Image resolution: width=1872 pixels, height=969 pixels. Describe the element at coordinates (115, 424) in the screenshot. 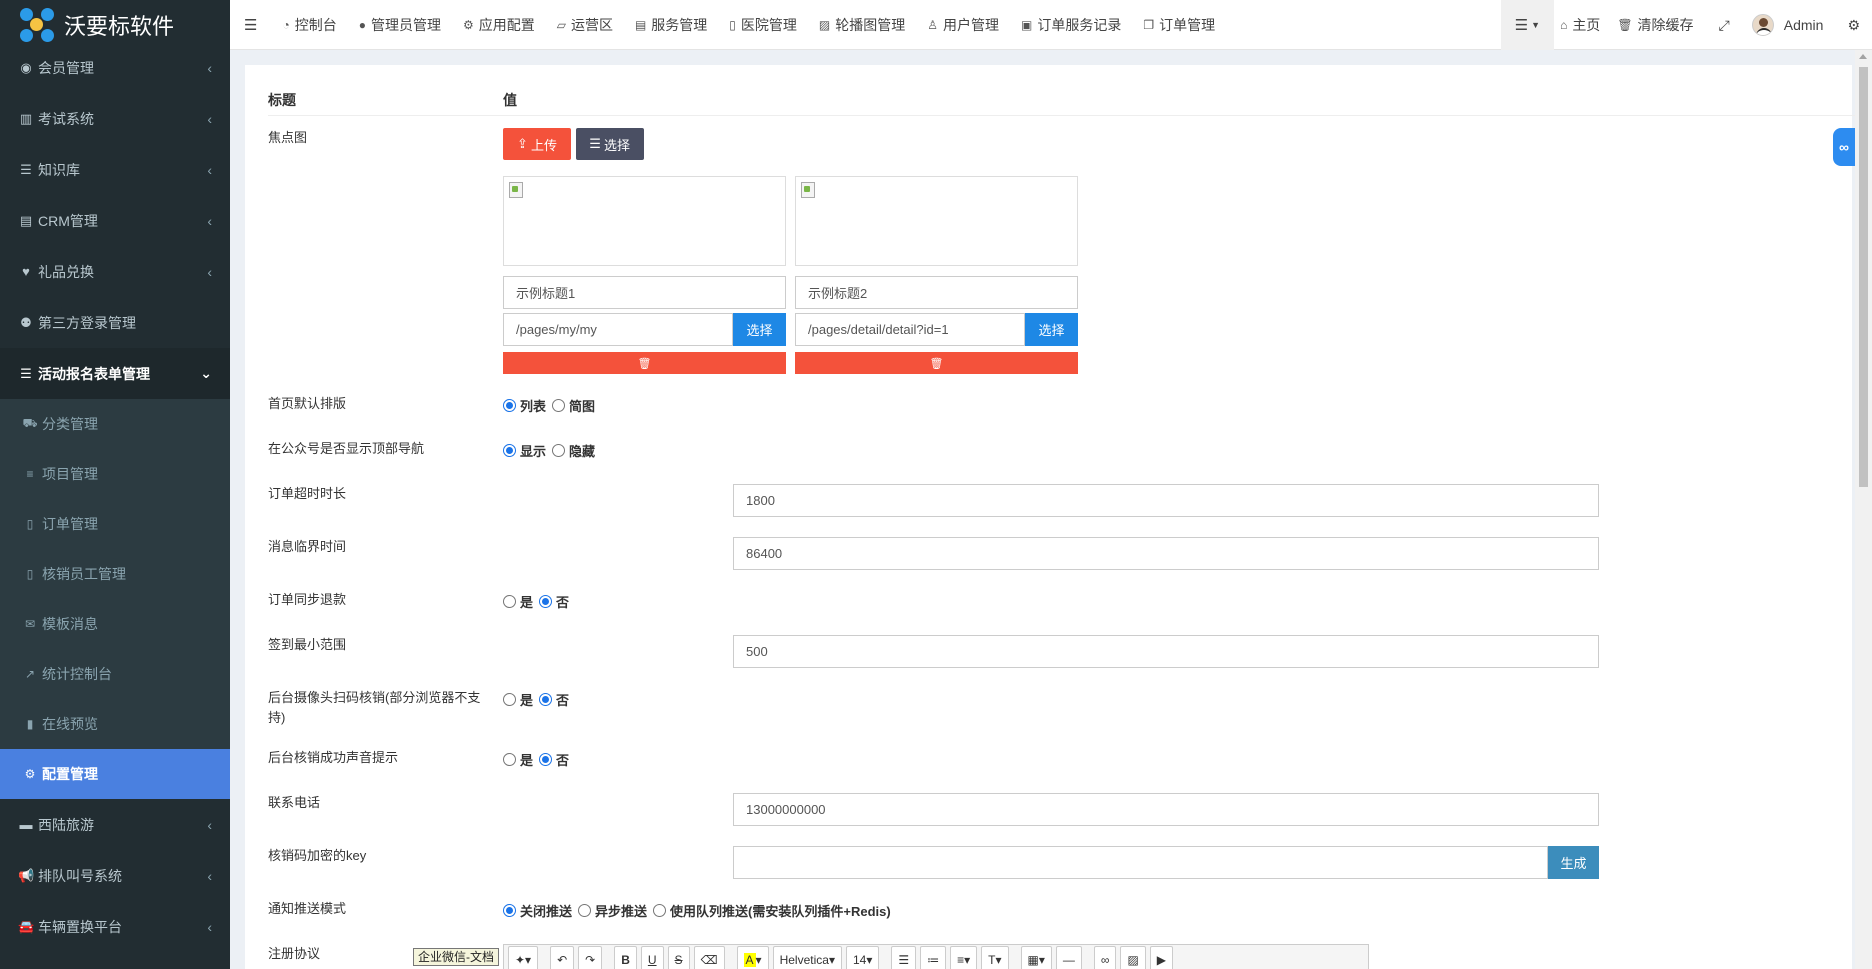

I see `sidebar-subitem-category: ⛟ 分类管理` at that location.